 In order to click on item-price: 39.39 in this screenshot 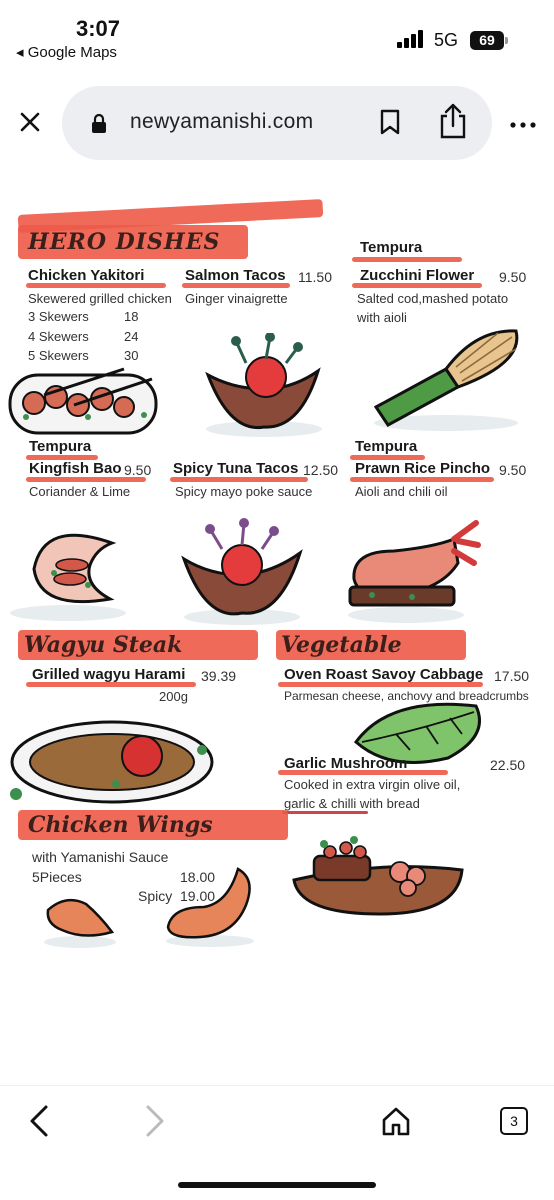, I will do `click(219, 676)`.